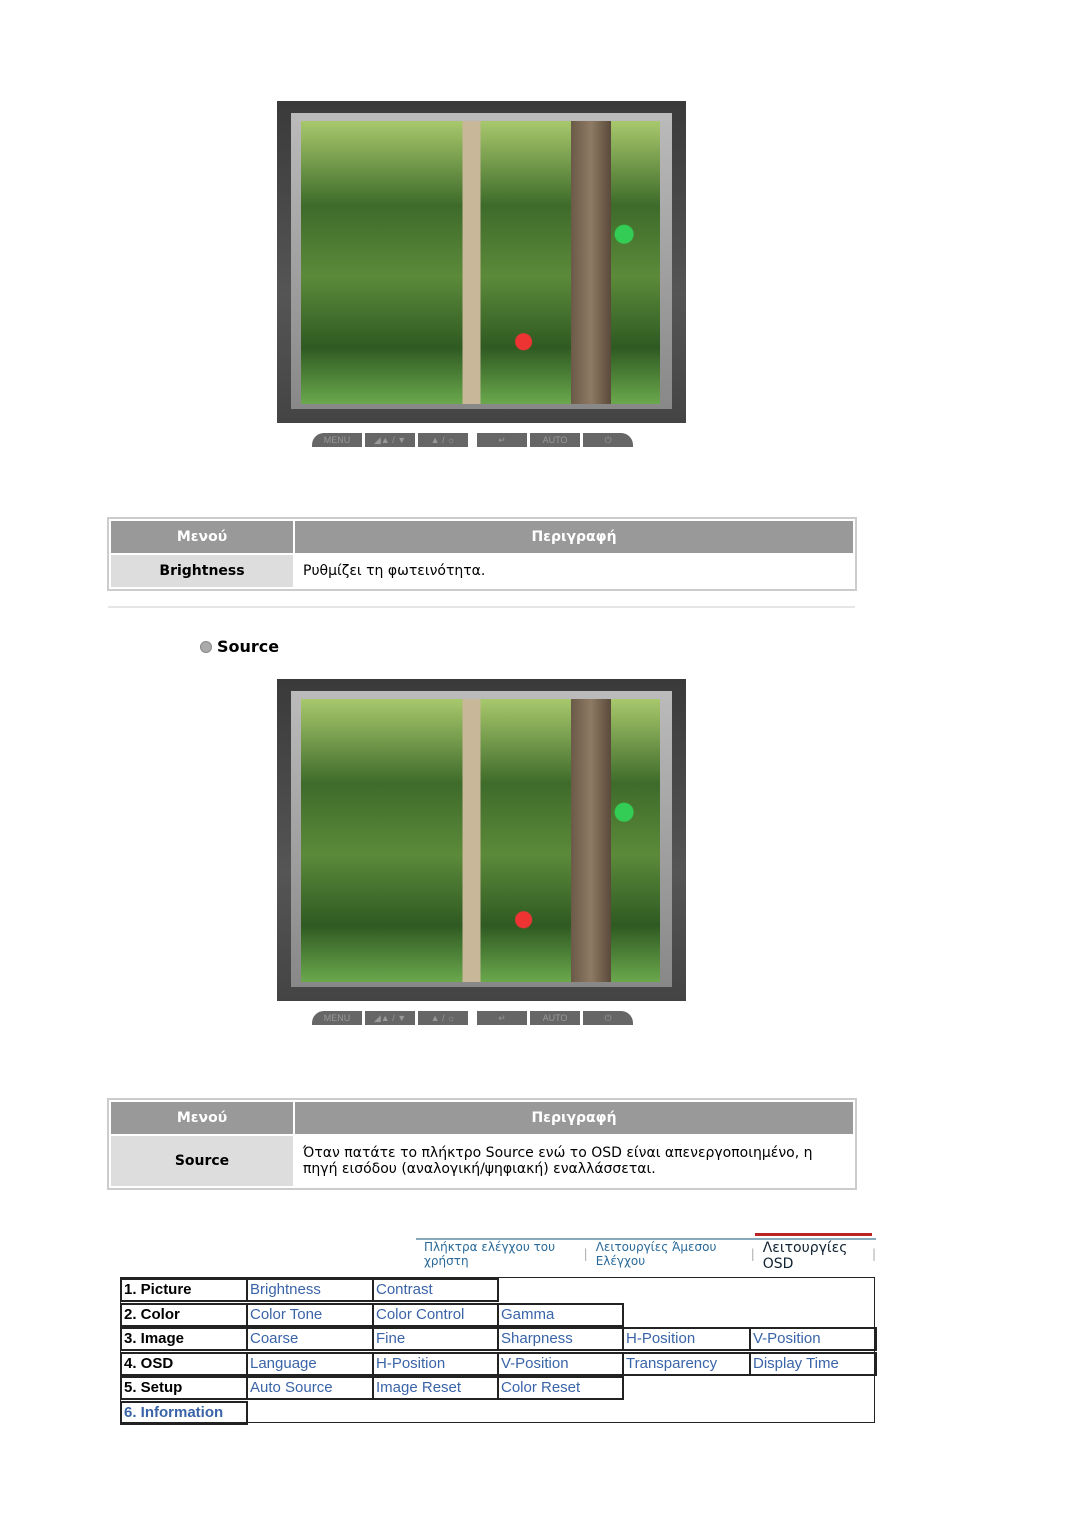  Describe the element at coordinates (310, 1339) in the screenshot. I see `osd-link: Coarse` at that location.